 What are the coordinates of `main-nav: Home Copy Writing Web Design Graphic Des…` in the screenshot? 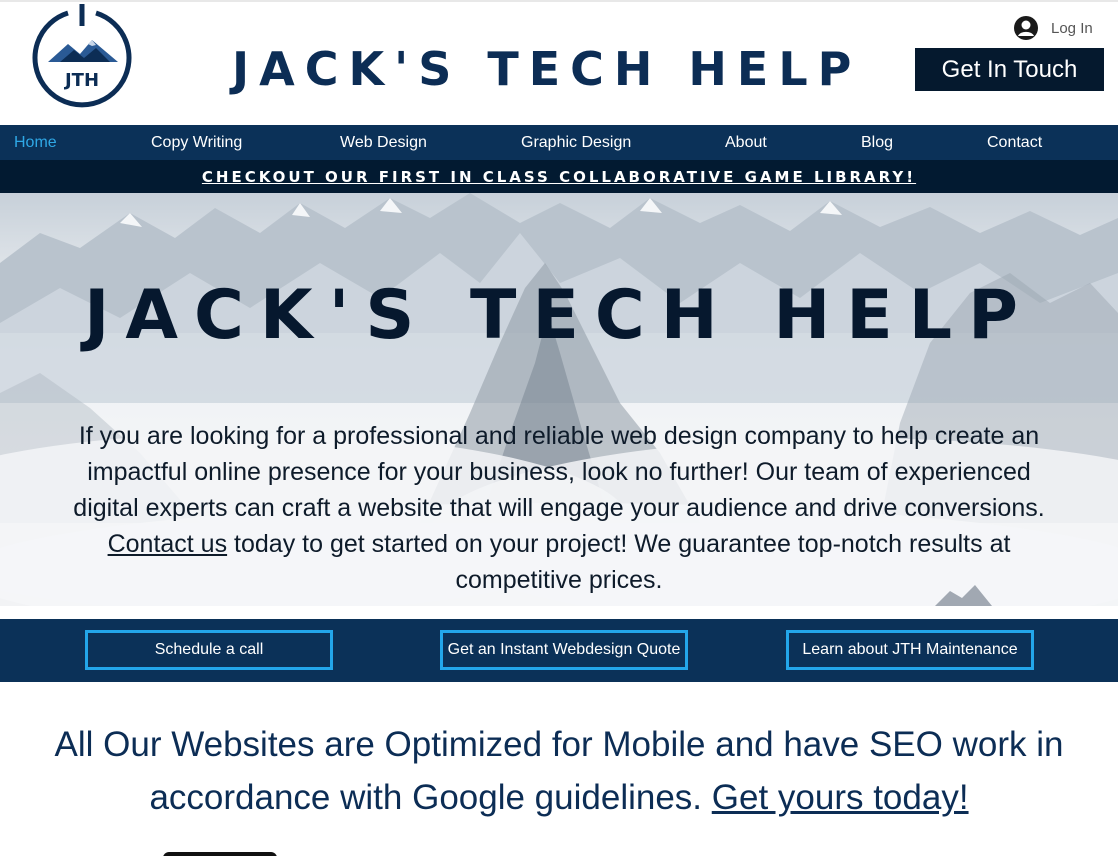 It's located at (559, 142).